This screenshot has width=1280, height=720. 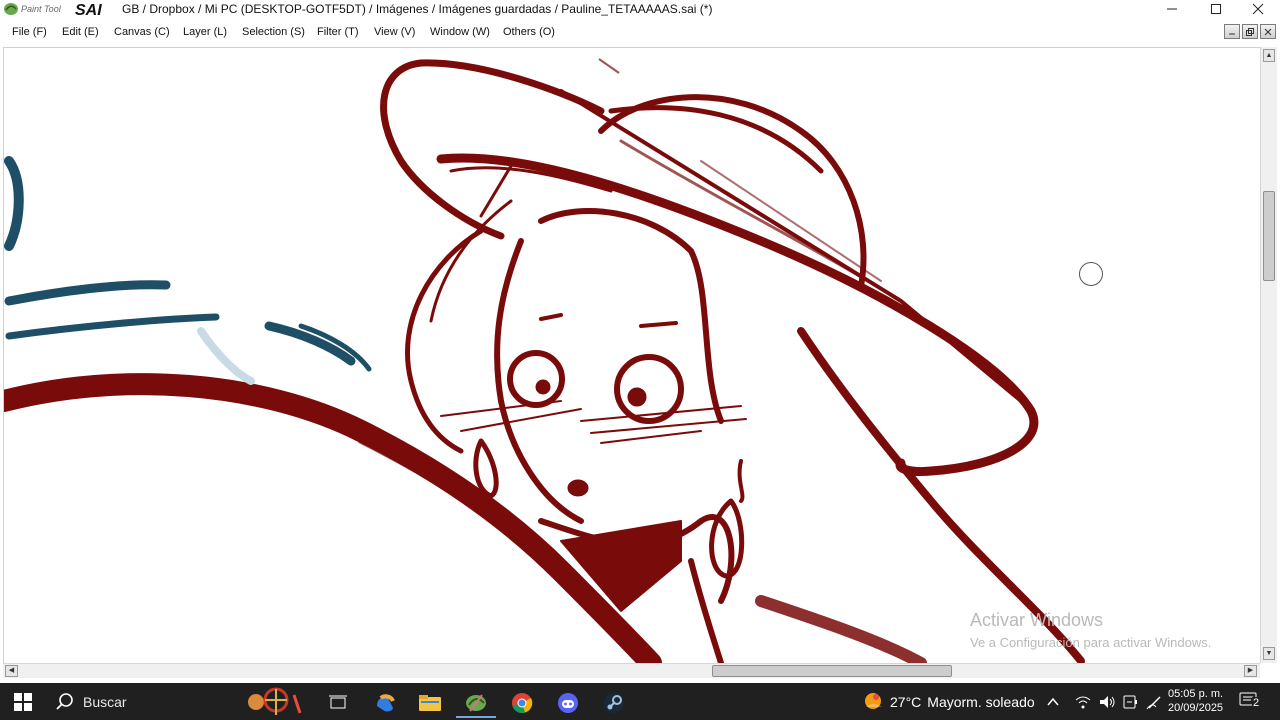 What do you see at coordinates (180, 701) in the screenshot?
I see `taskbar-search: Buscar` at bounding box center [180, 701].